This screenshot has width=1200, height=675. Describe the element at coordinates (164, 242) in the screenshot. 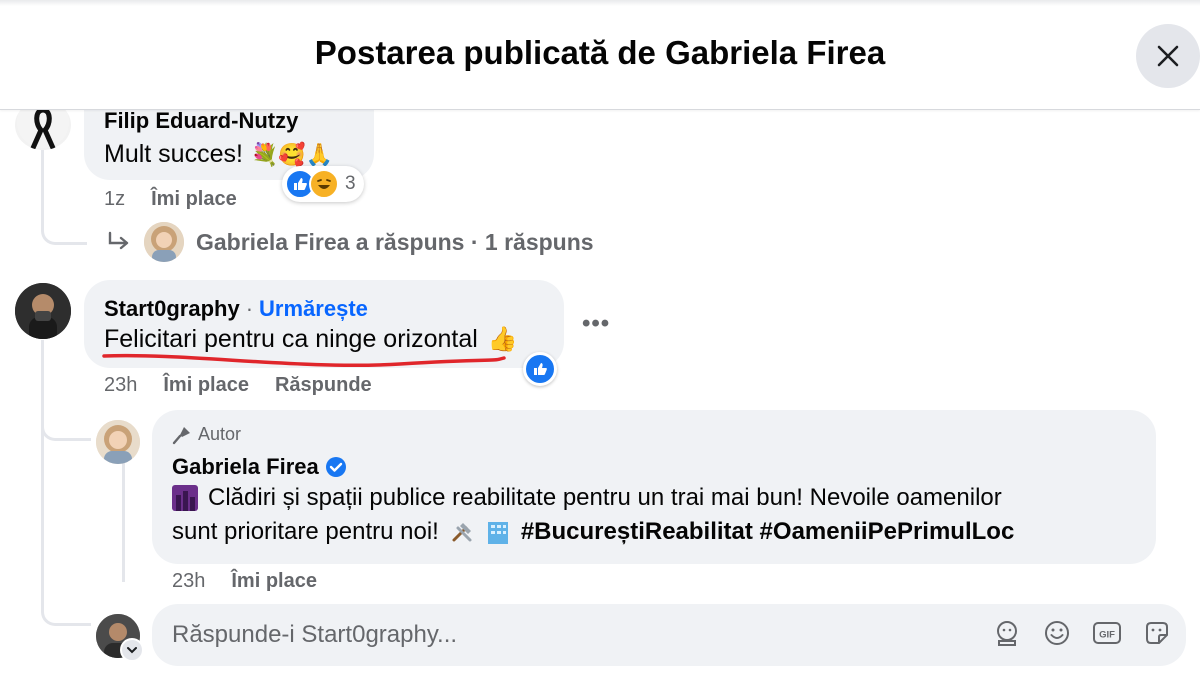

I see `avatar-gabriela-small` at that location.